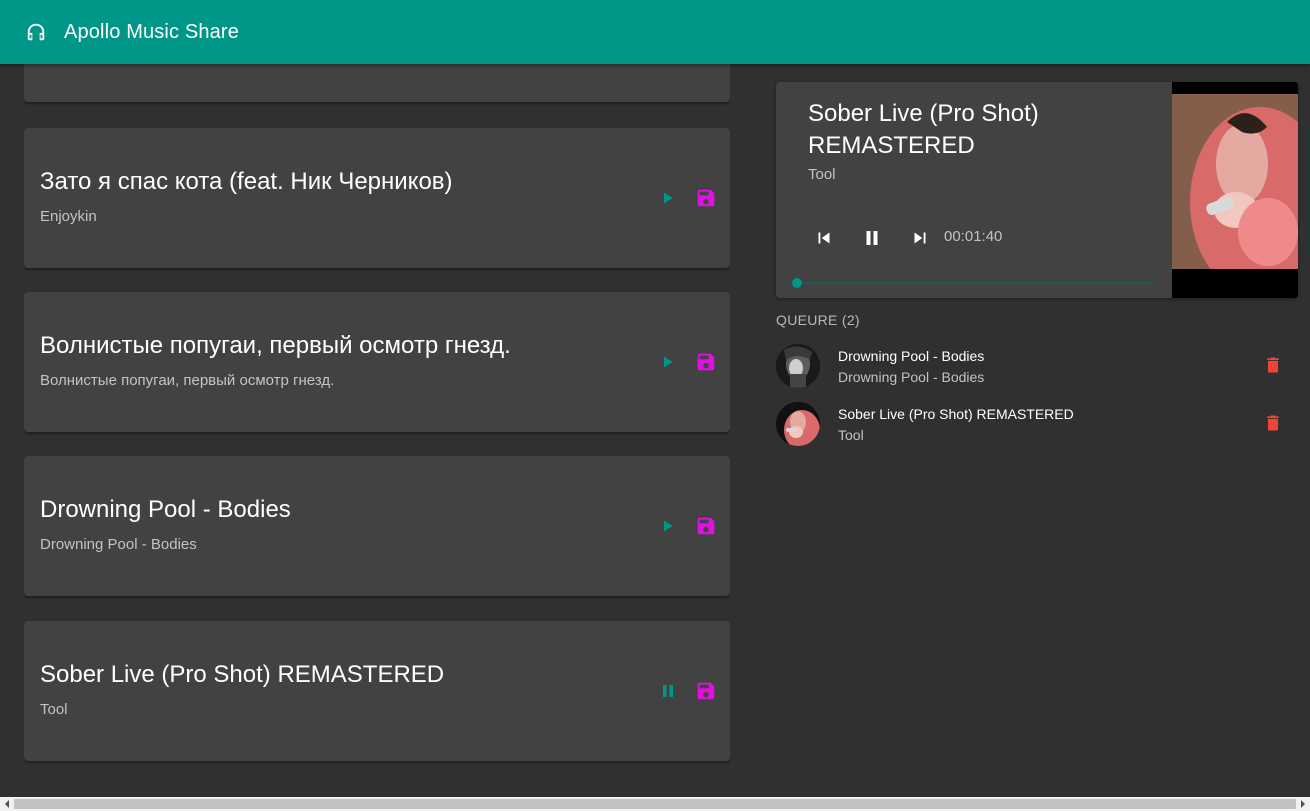 The height and width of the screenshot is (811, 1310). What do you see at coordinates (377, 83) in the screenshot?
I see `song-card` at bounding box center [377, 83].